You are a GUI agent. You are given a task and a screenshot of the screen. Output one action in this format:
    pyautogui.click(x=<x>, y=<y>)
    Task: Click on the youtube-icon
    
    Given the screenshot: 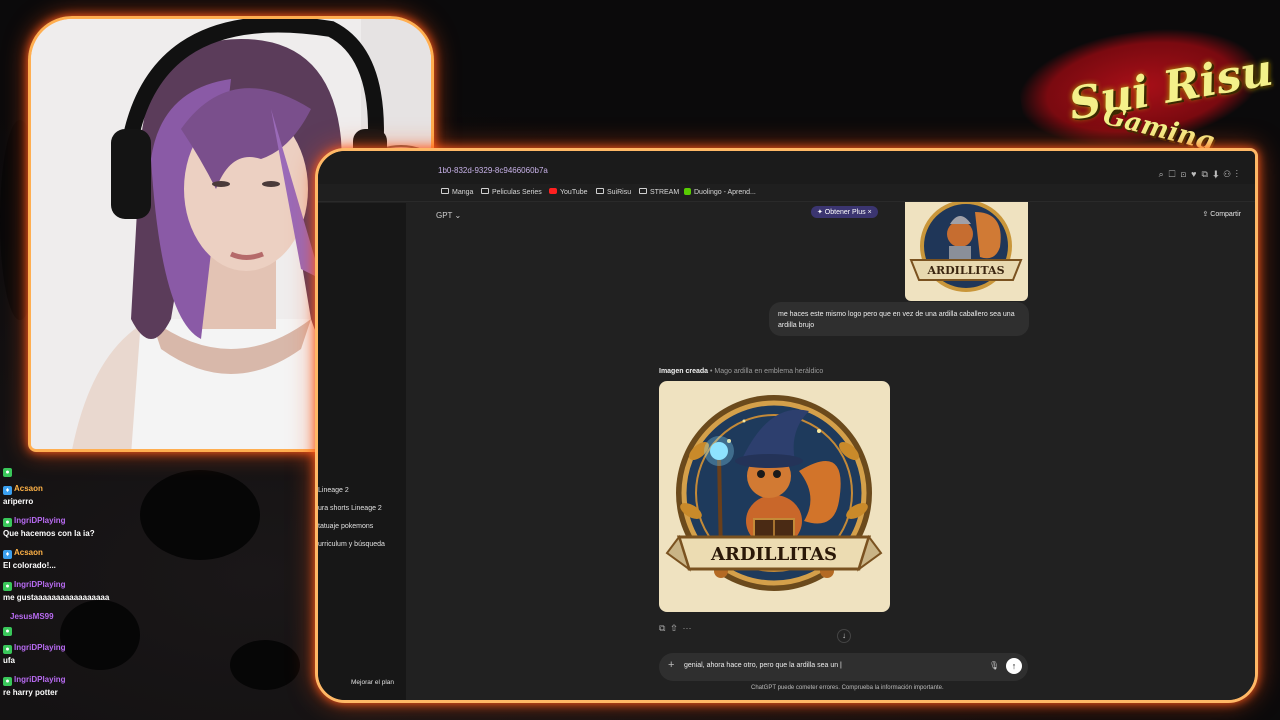 What is the action you would take?
    pyautogui.click(x=553, y=191)
    